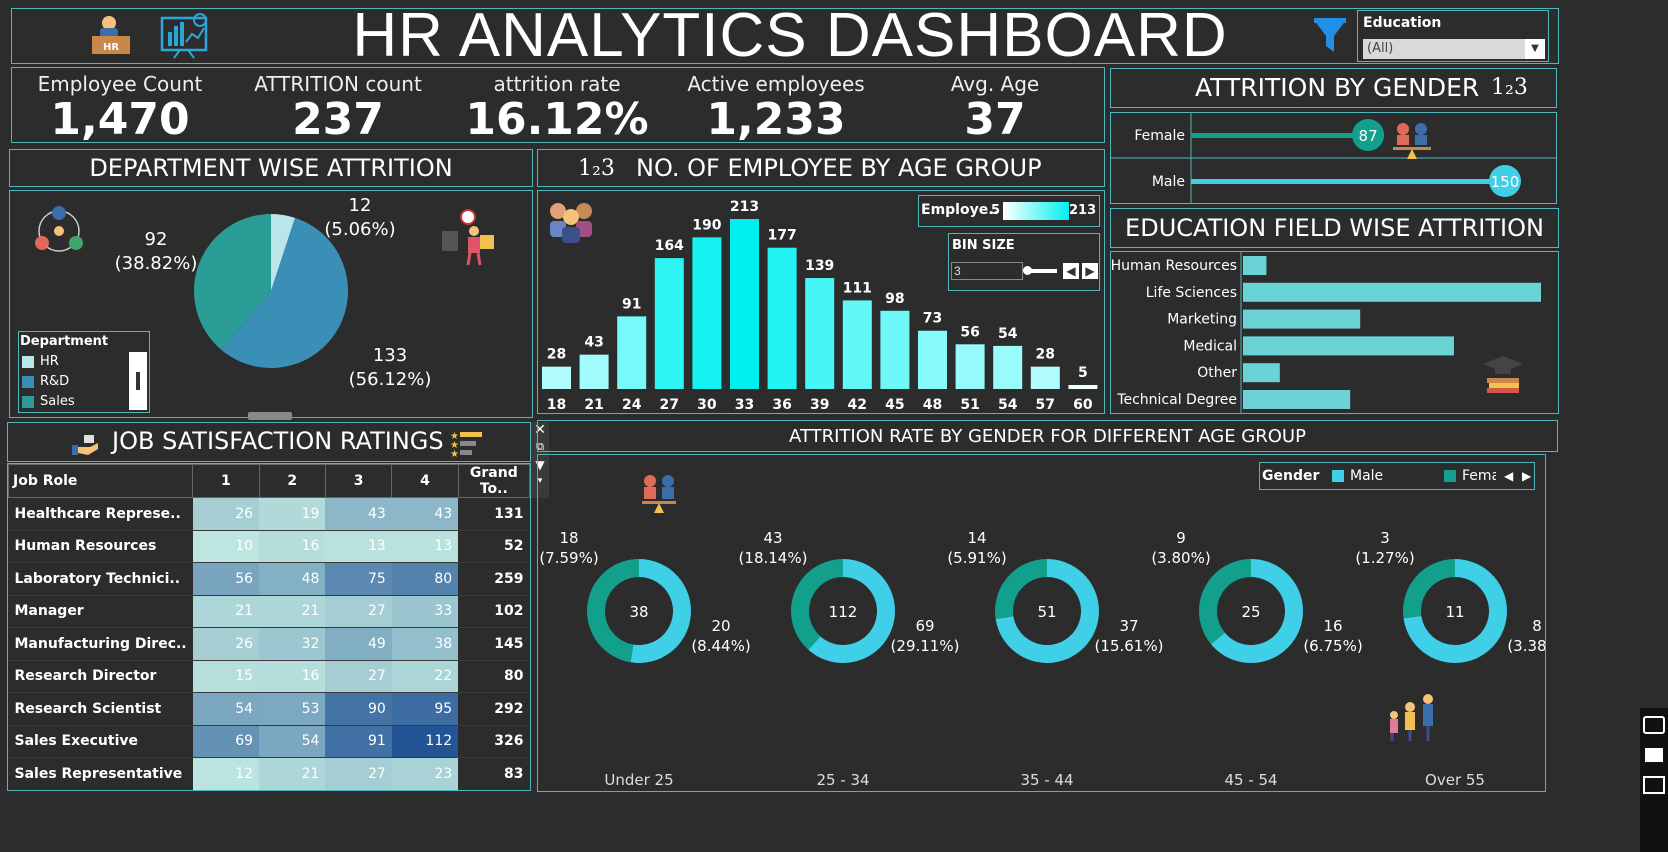 The height and width of the screenshot is (852, 1668). I want to click on legend-next-icon: ▶, so click(1526, 476).